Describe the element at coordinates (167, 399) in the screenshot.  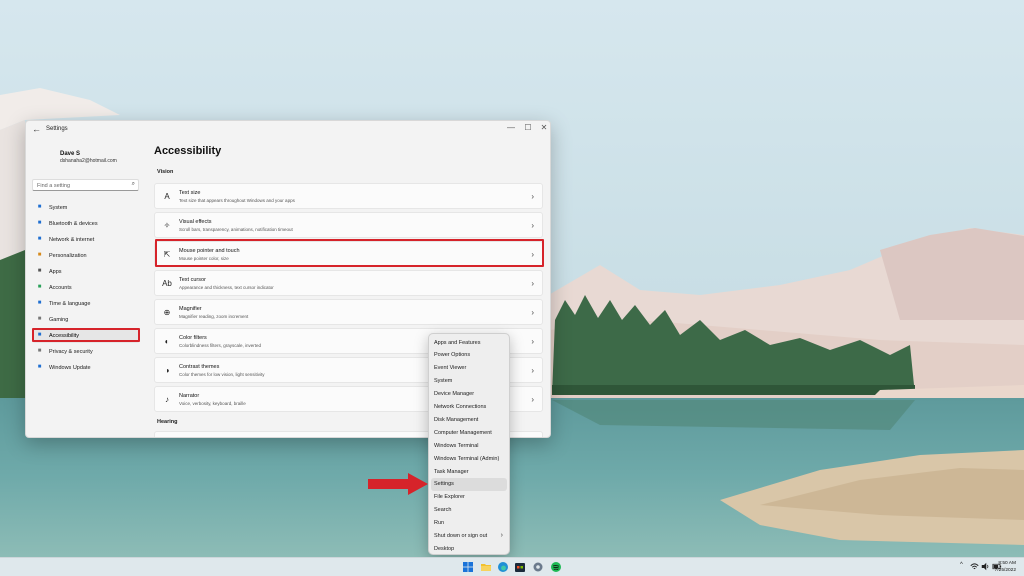
I see `narrator-icon: ♪` at that location.